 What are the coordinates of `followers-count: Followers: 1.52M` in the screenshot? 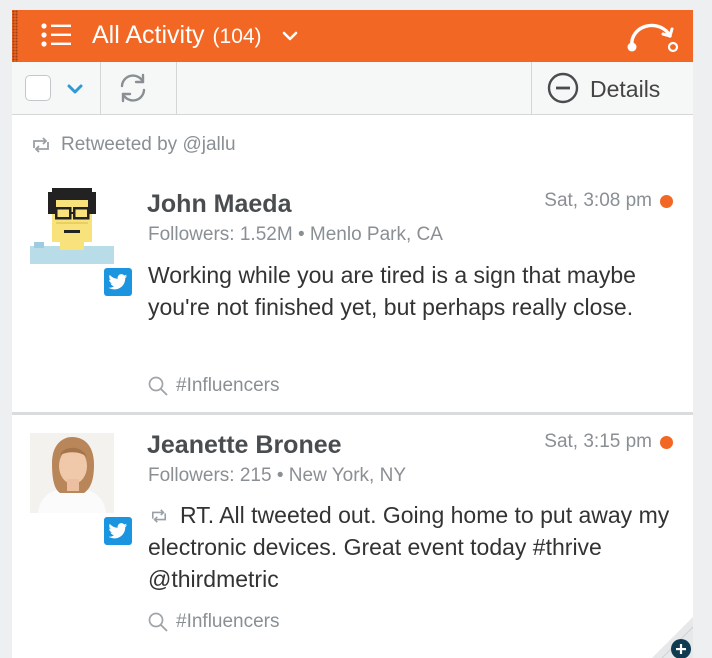 It's located at (220, 234).